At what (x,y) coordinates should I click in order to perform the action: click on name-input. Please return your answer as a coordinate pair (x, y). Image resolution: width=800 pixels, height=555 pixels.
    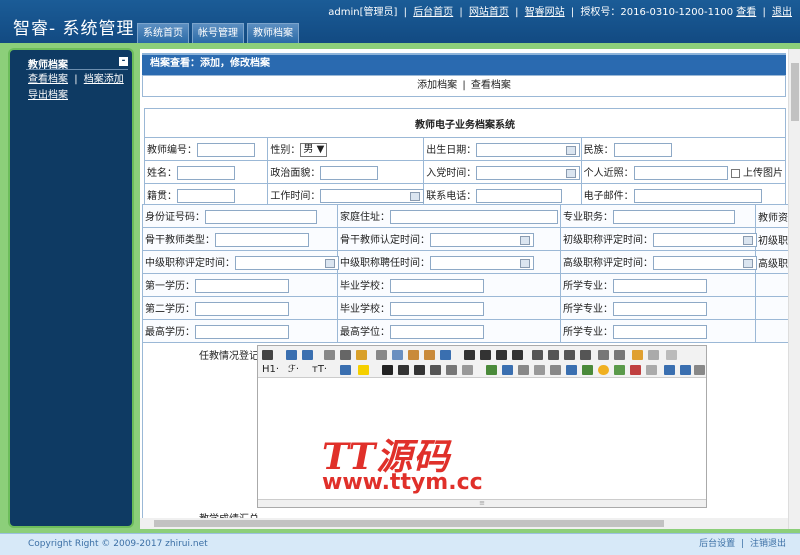
    Looking at the image, I should click on (206, 173).